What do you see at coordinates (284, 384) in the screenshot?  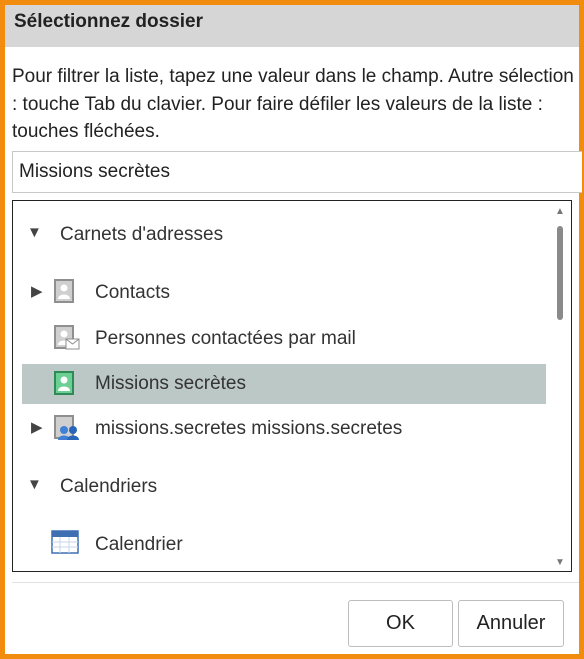 I see `tree-item-secret-missions: Missions secrètes` at bounding box center [284, 384].